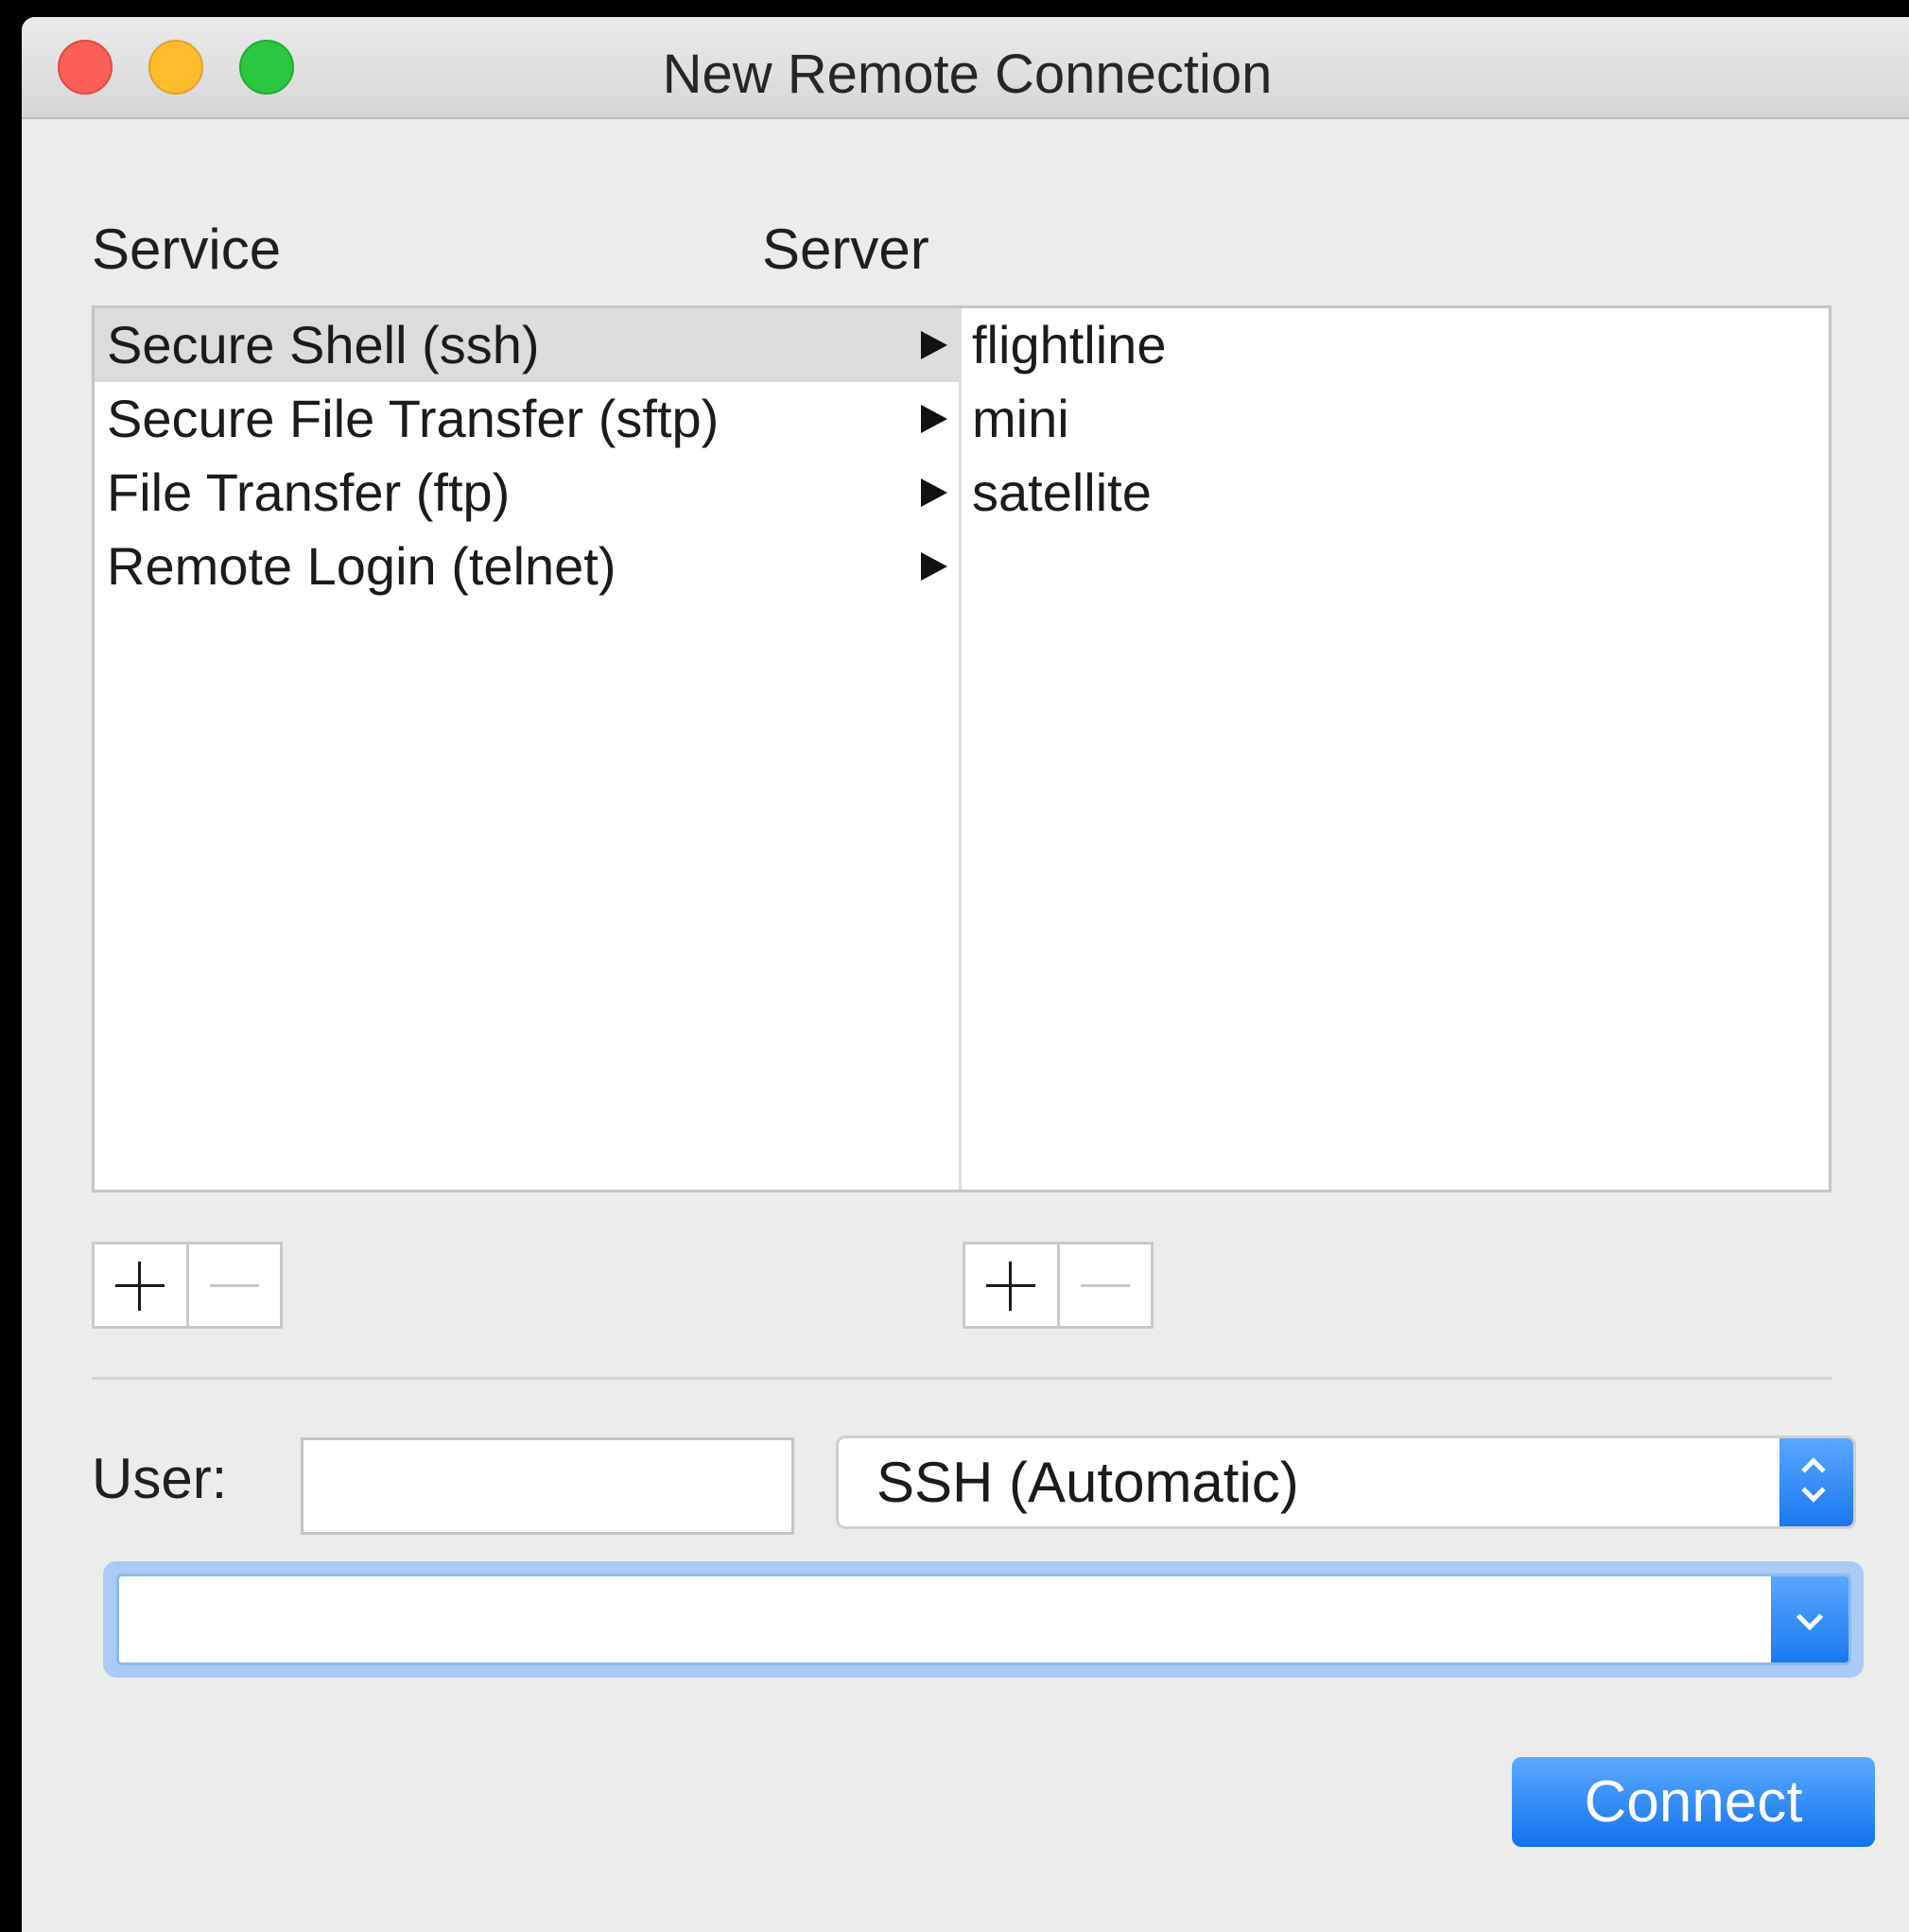  Describe the element at coordinates (1062, 492) in the screenshot. I see `server-item-label: satellite` at that location.